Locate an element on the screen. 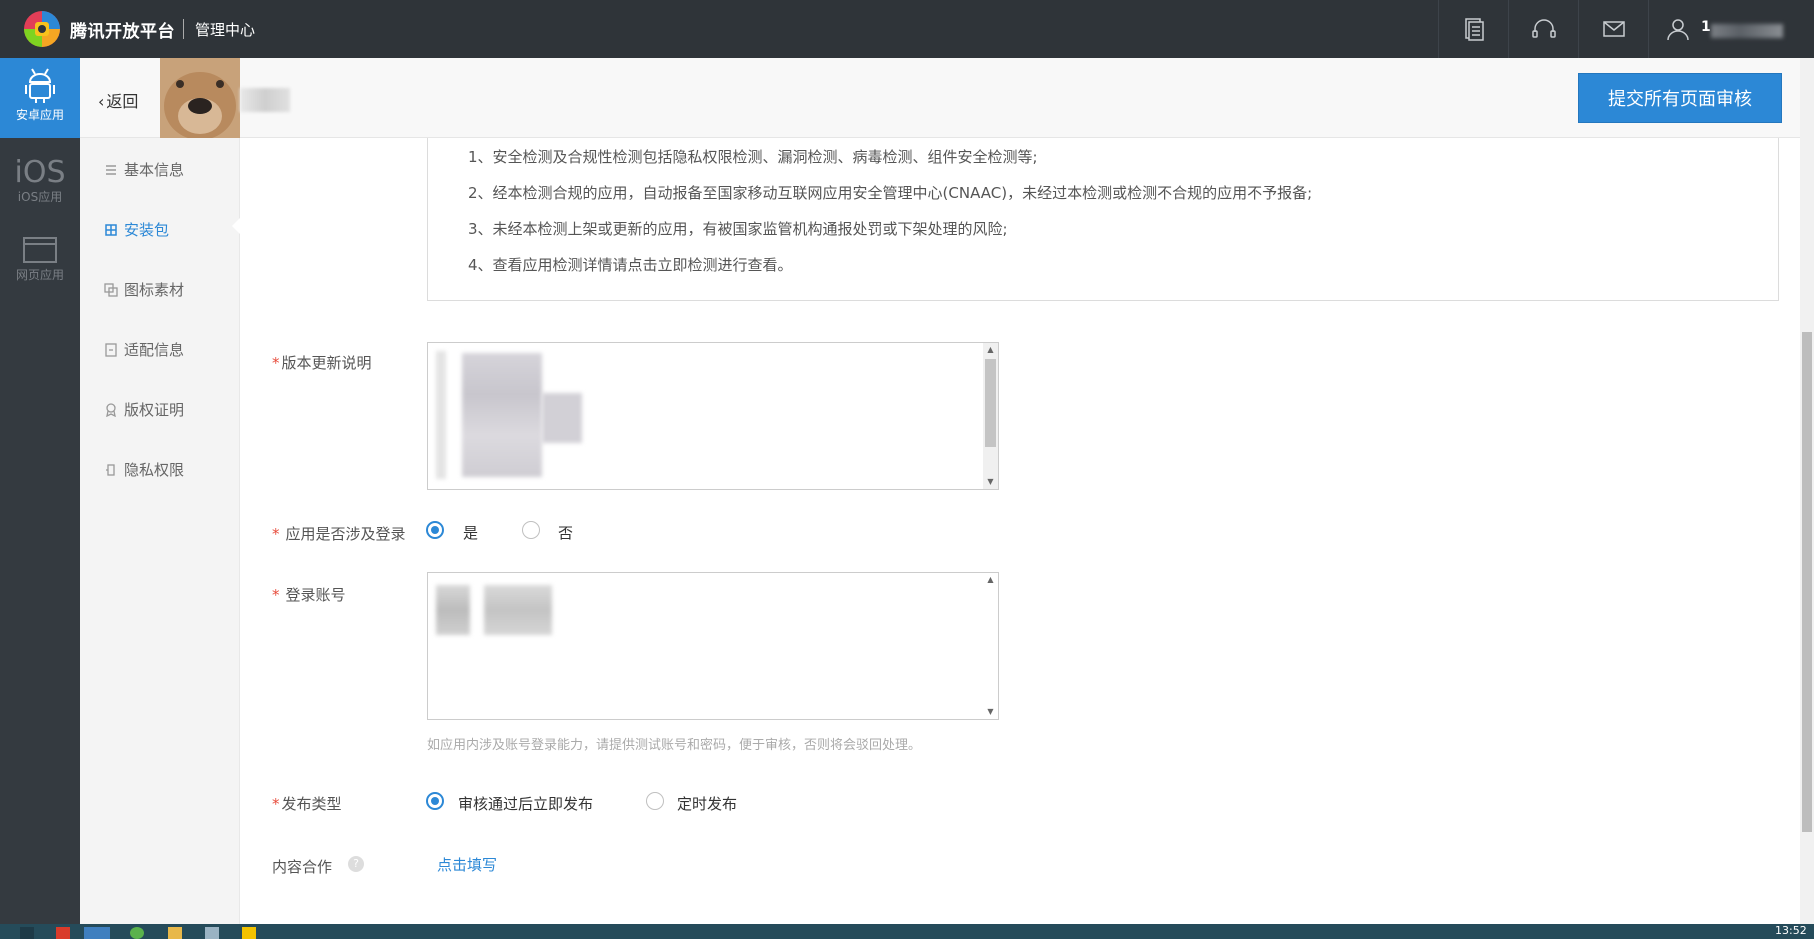 Image resolution: width=1814 pixels, height=939 pixels. support-button is located at coordinates (1543, 29).